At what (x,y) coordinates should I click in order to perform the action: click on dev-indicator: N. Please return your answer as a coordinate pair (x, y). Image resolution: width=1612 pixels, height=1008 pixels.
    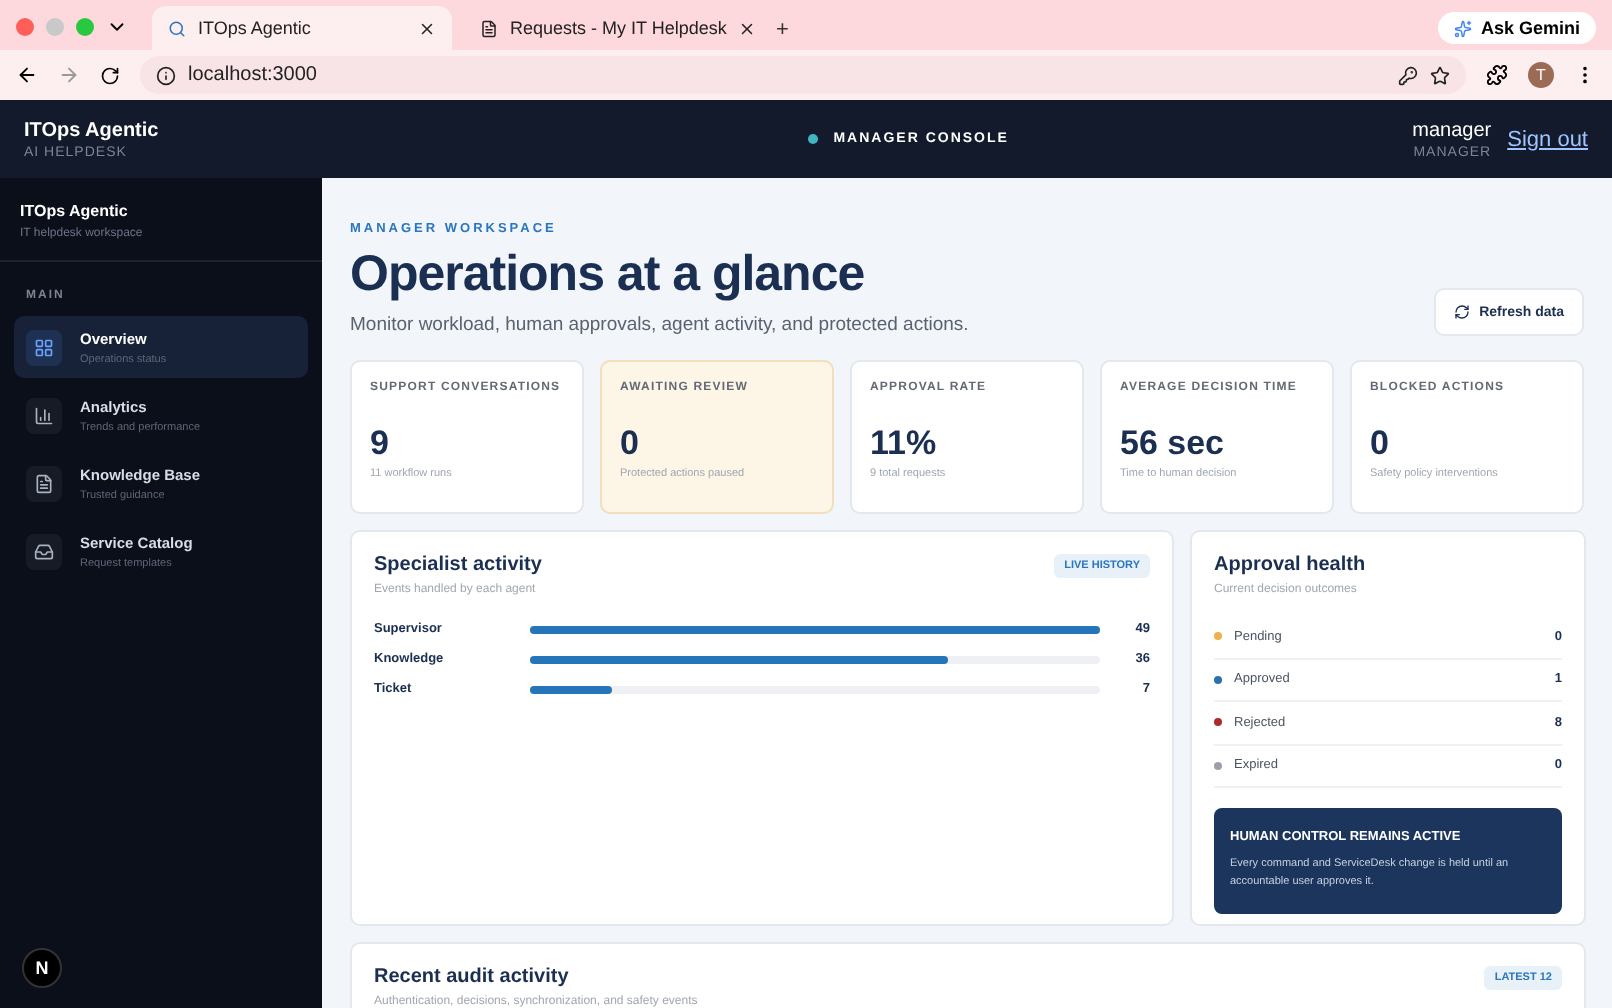
    Looking at the image, I should click on (42, 968).